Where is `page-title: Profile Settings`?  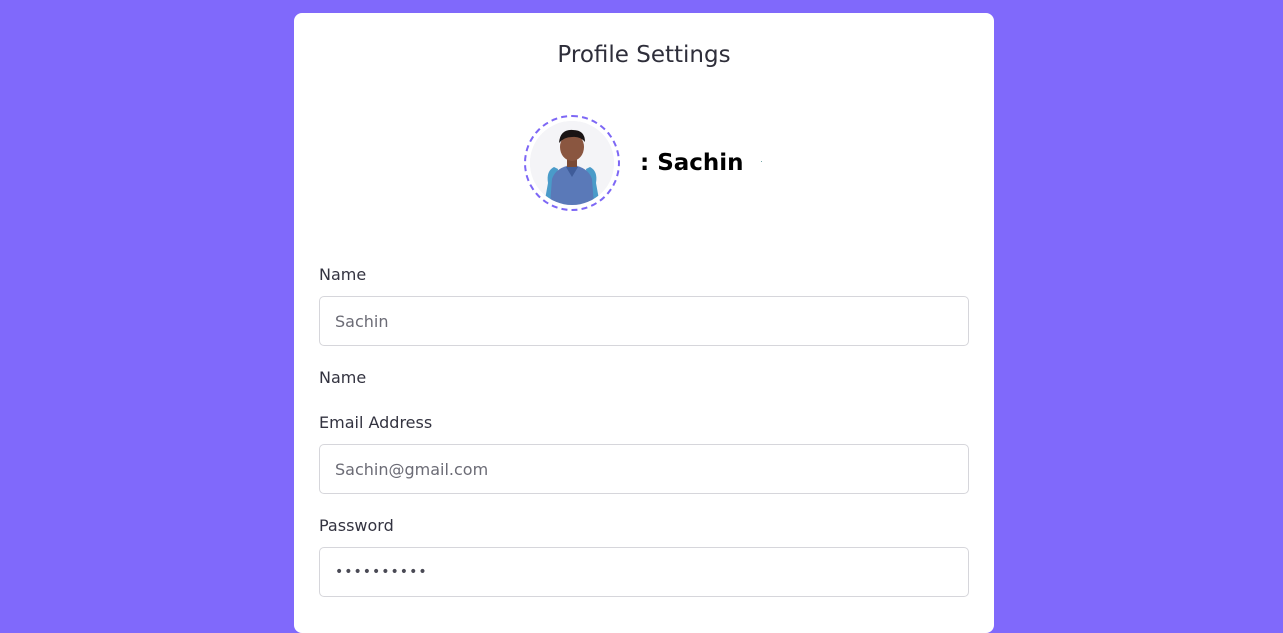
page-title: Profile Settings is located at coordinates (644, 55).